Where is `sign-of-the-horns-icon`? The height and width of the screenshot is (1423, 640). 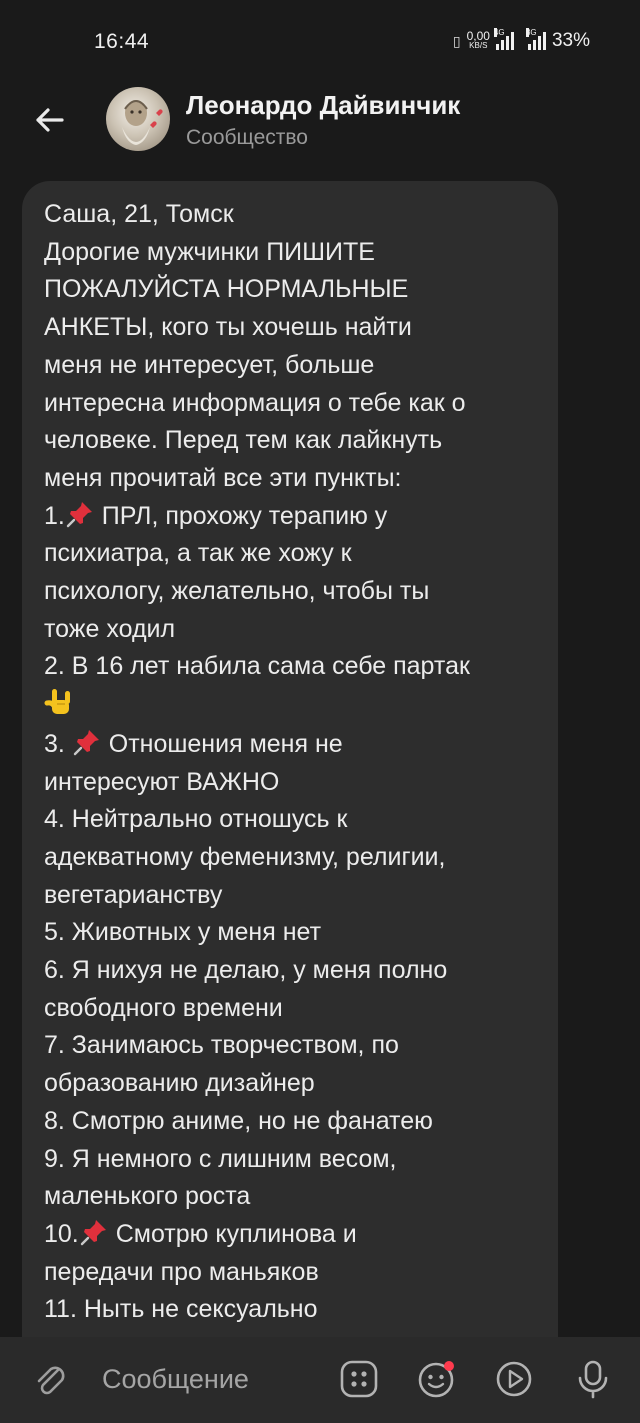 sign-of-the-horns-icon is located at coordinates (60, 704).